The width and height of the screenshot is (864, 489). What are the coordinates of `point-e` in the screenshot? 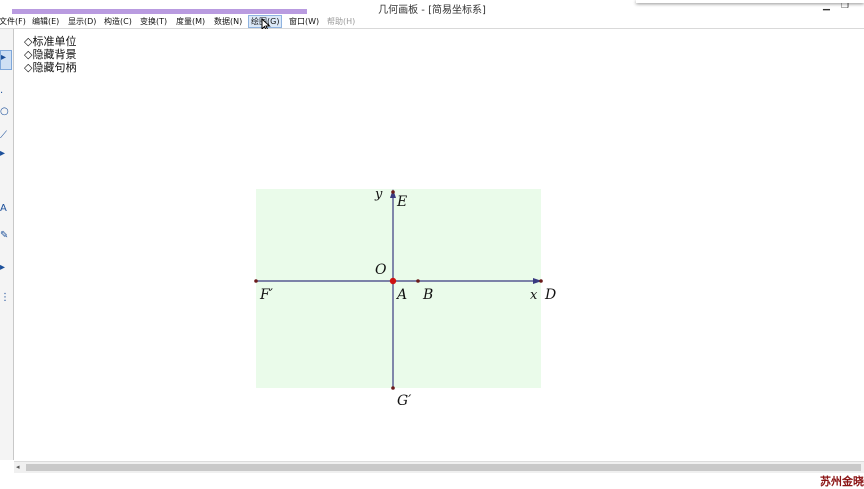 It's located at (393, 192).